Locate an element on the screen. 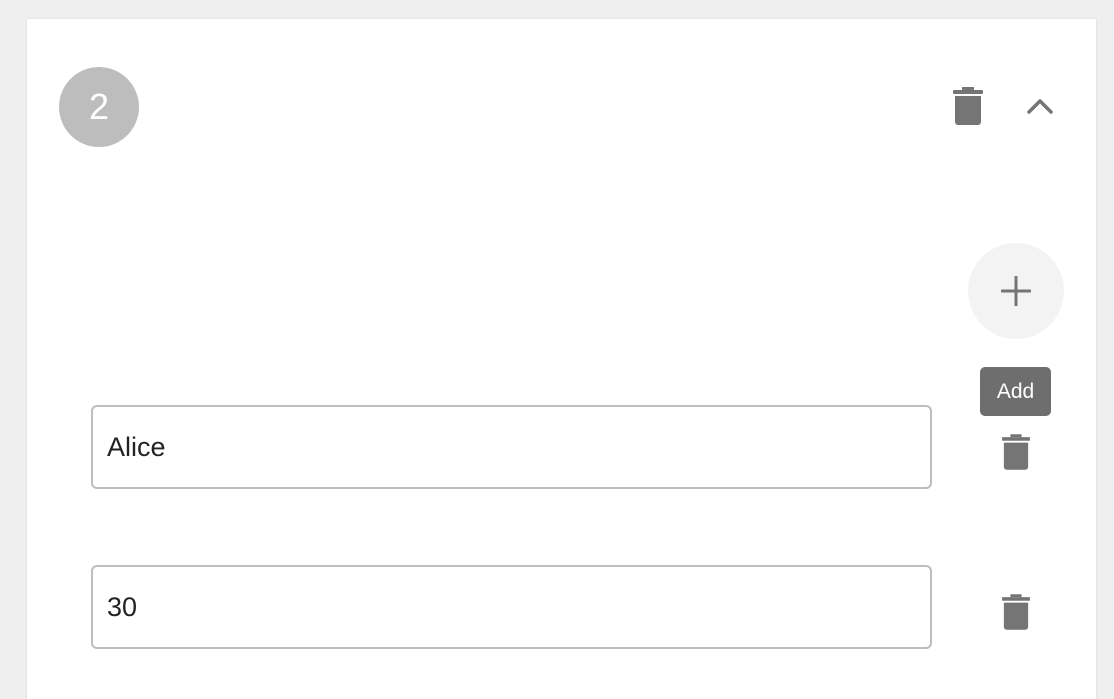  step-number: 2 is located at coordinates (99, 106).